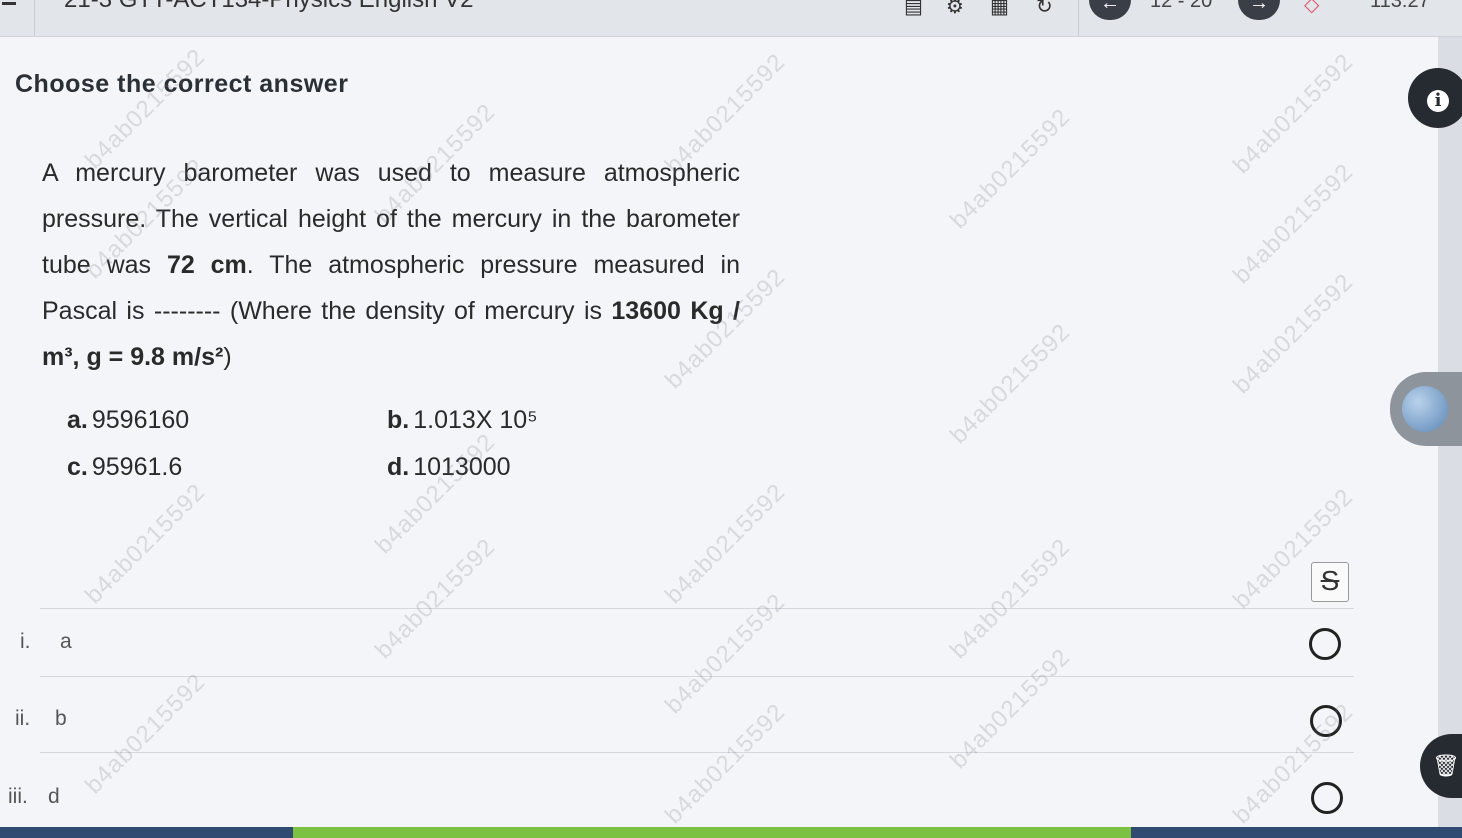 This screenshot has width=1462, height=838. Describe the element at coordinates (17, 18) in the screenshot. I see `menu-button` at that location.